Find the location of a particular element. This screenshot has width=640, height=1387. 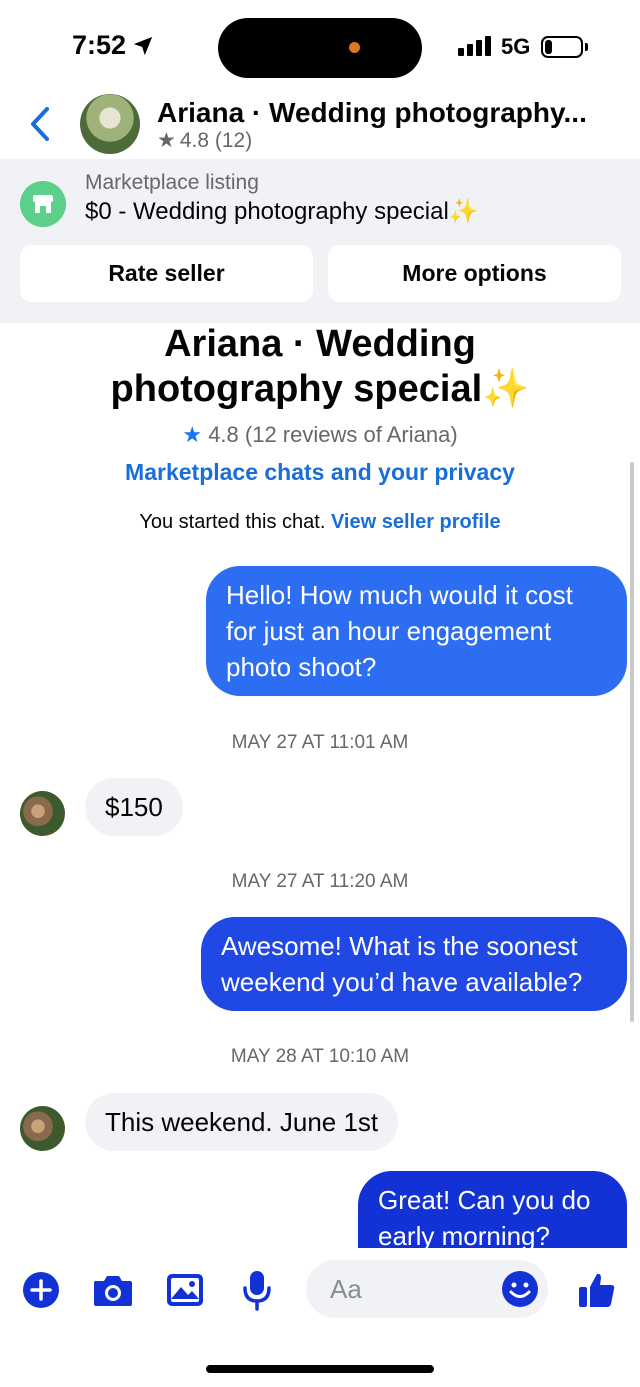

listing-label: Marketplace listing is located at coordinates (172, 182).